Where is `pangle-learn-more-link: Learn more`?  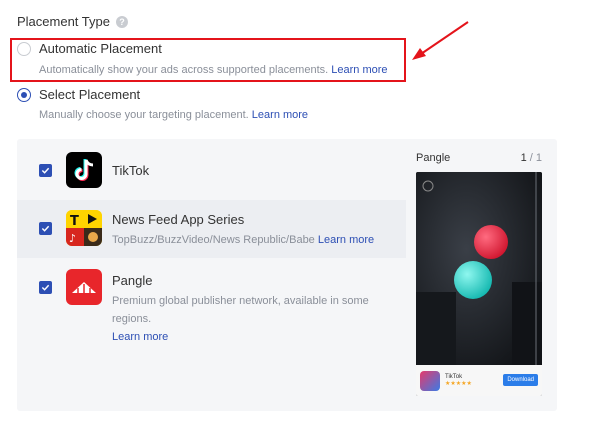 pangle-learn-more-link: Learn more is located at coordinates (140, 337).